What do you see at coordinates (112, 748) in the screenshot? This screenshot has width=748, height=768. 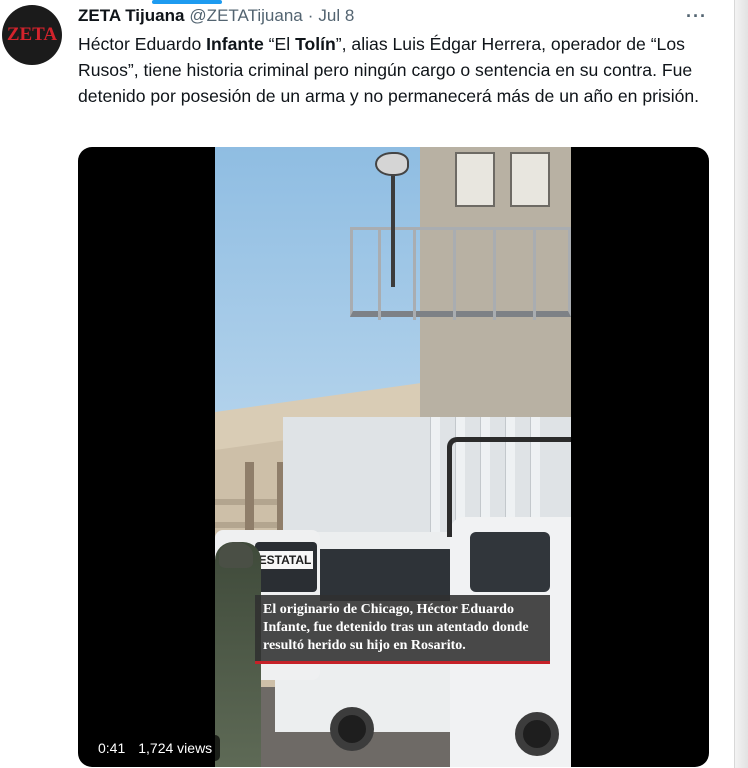 I see `video-duration: 0:41` at bounding box center [112, 748].